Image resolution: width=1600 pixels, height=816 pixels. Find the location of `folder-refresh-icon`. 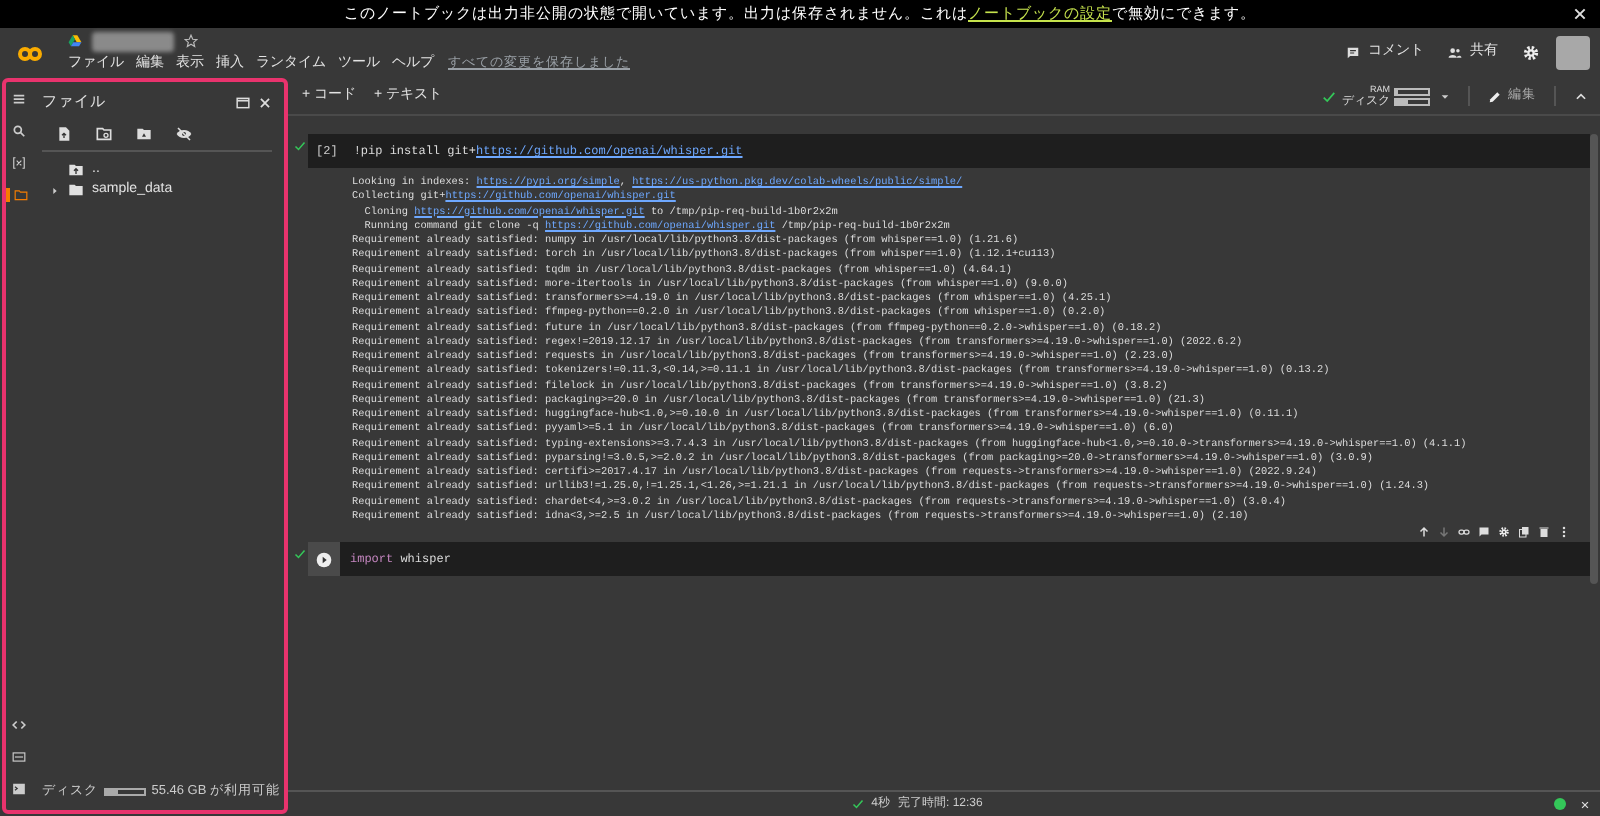

folder-refresh-icon is located at coordinates (104, 134).